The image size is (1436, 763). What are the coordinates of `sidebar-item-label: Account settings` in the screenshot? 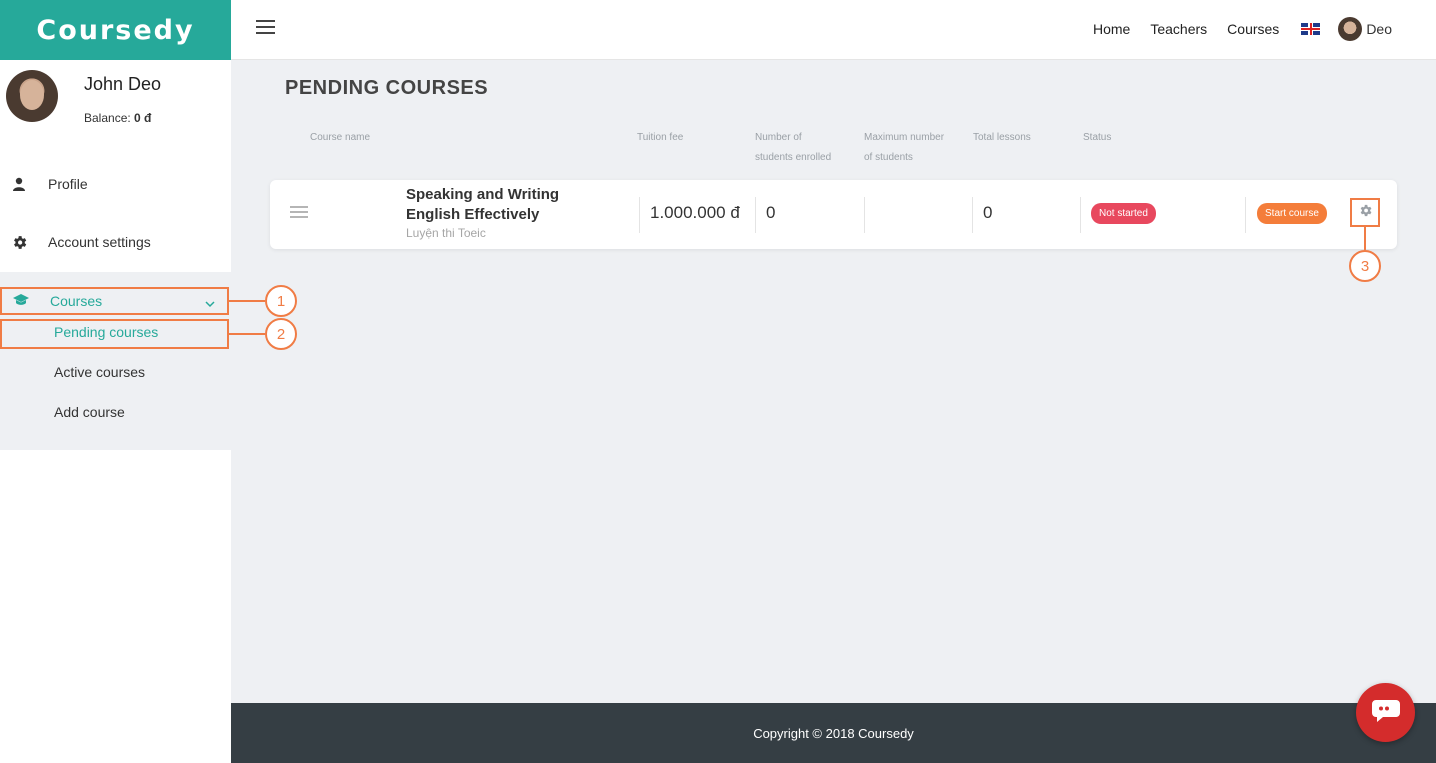 It's located at (99, 242).